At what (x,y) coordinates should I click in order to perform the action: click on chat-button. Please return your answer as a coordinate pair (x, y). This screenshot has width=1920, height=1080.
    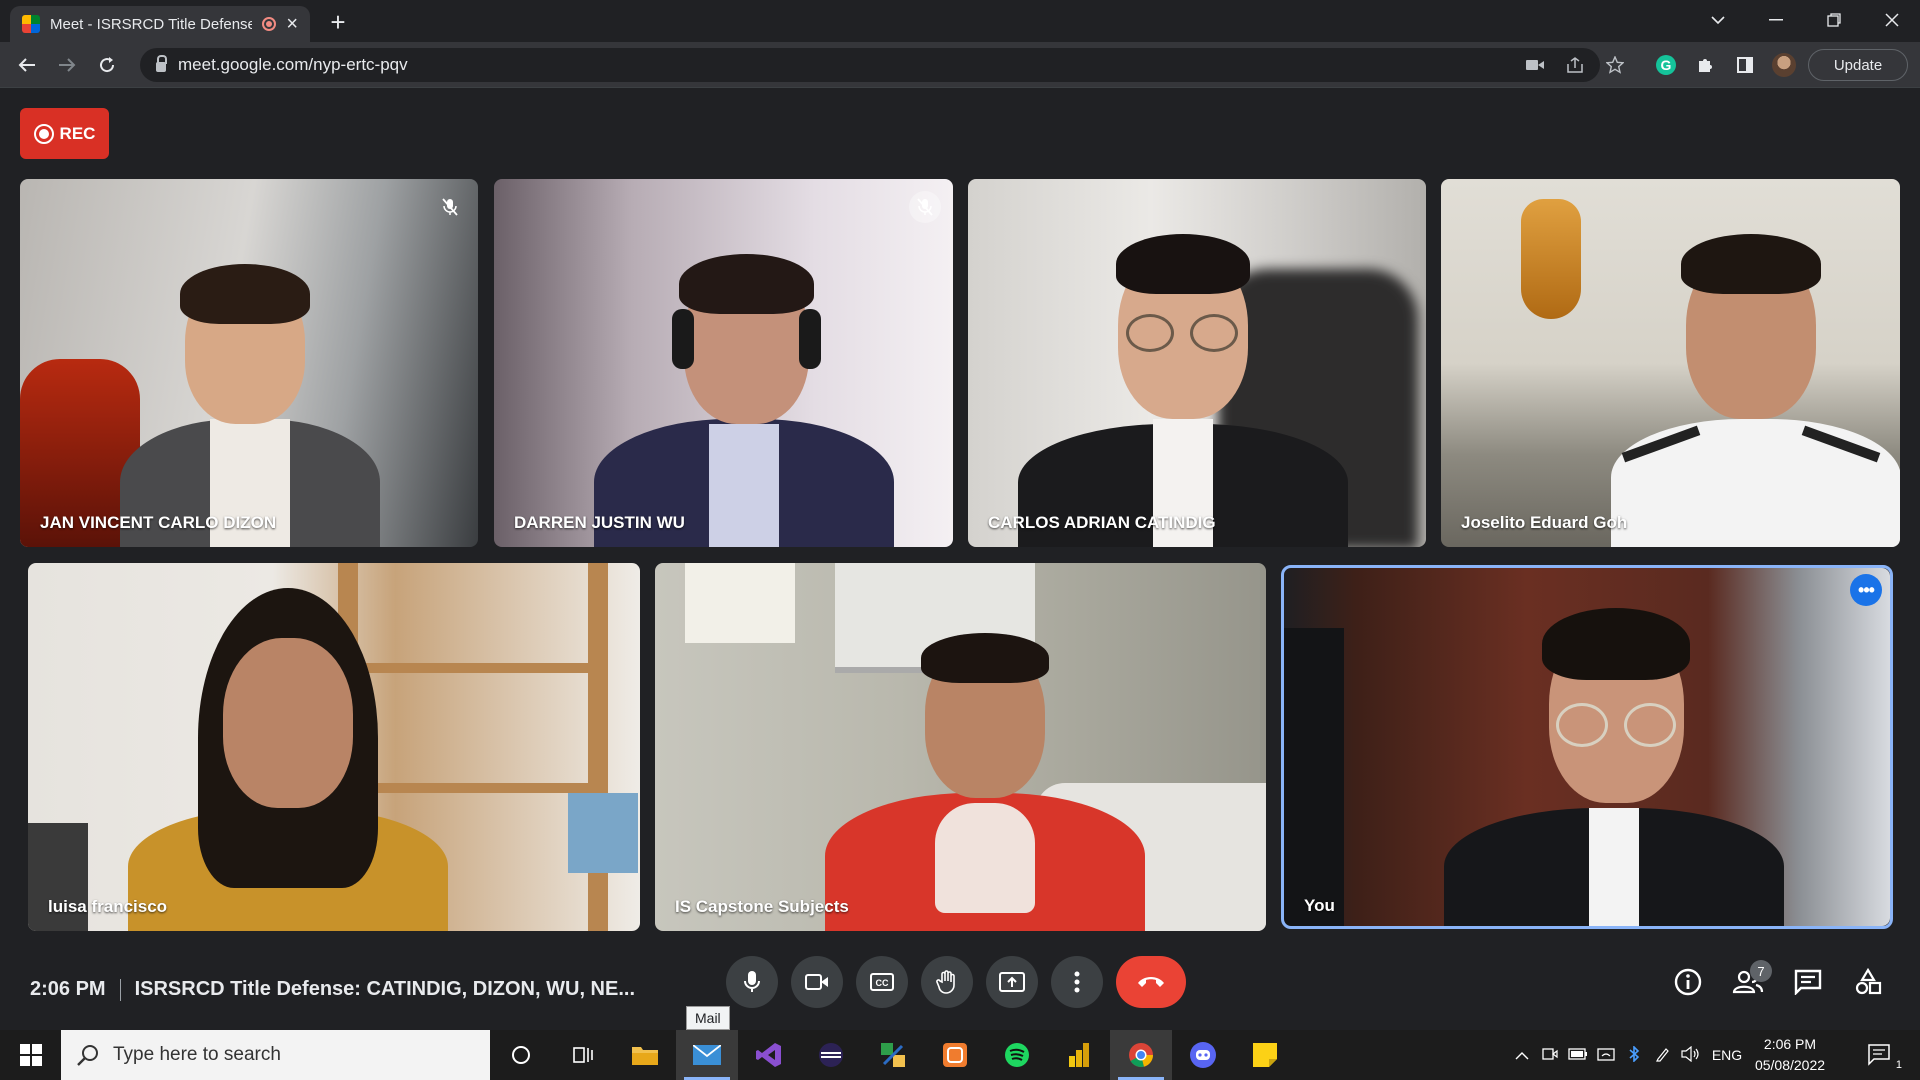
    Looking at the image, I should click on (1808, 982).